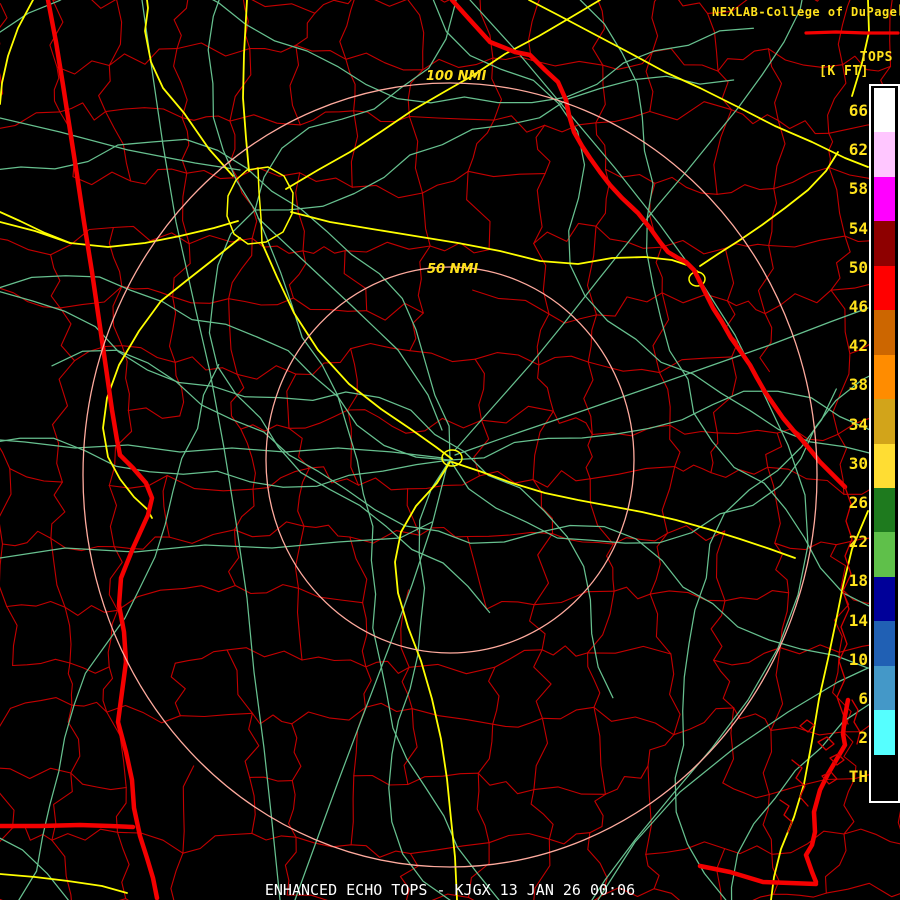 Image resolution: width=900 pixels, height=900 pixels. Describe the element at coordinates (858, 620) in the screenshot. I see `scale-label: 14` at that location.